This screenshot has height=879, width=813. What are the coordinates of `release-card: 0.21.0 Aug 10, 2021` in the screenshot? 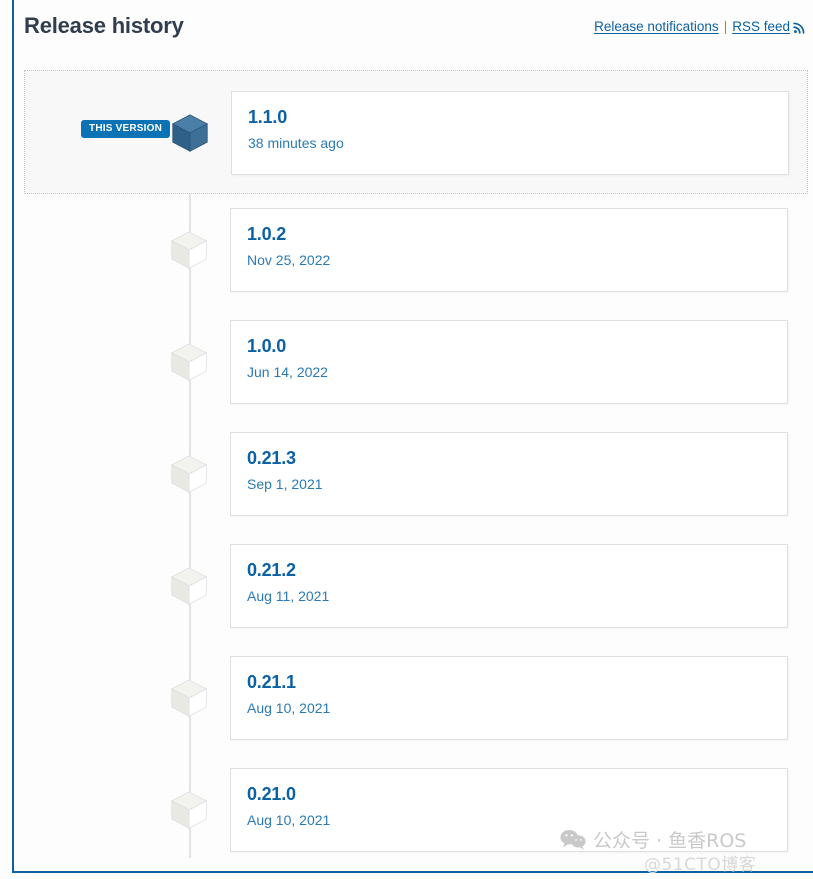 It's located at (509, 810).